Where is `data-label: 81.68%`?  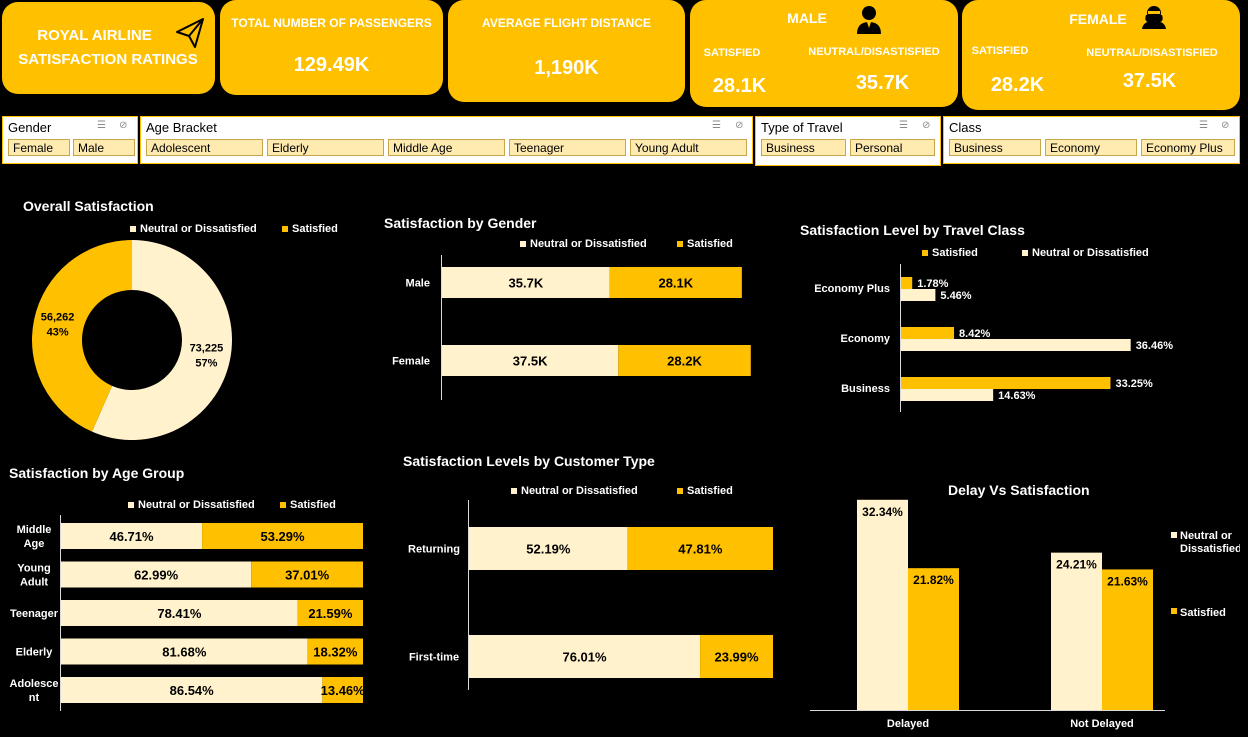
data-label: 81.68% is located at coordinates (184, 652).